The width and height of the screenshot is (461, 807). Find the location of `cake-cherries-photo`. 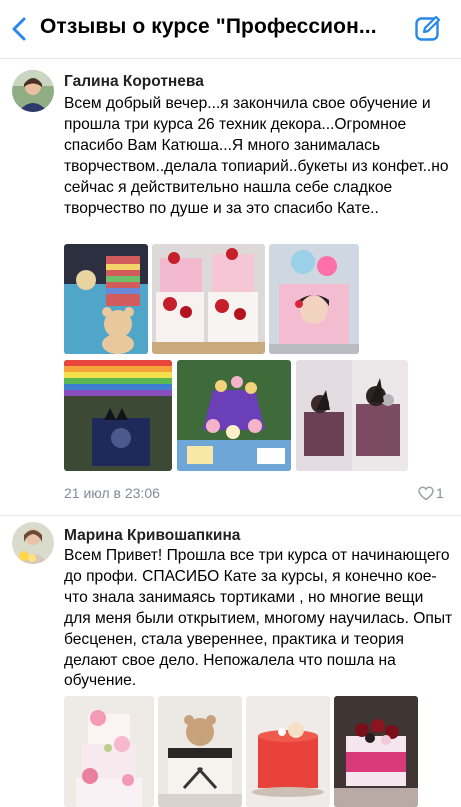

cake-cherries-photo is located at coordinates (376, 751).